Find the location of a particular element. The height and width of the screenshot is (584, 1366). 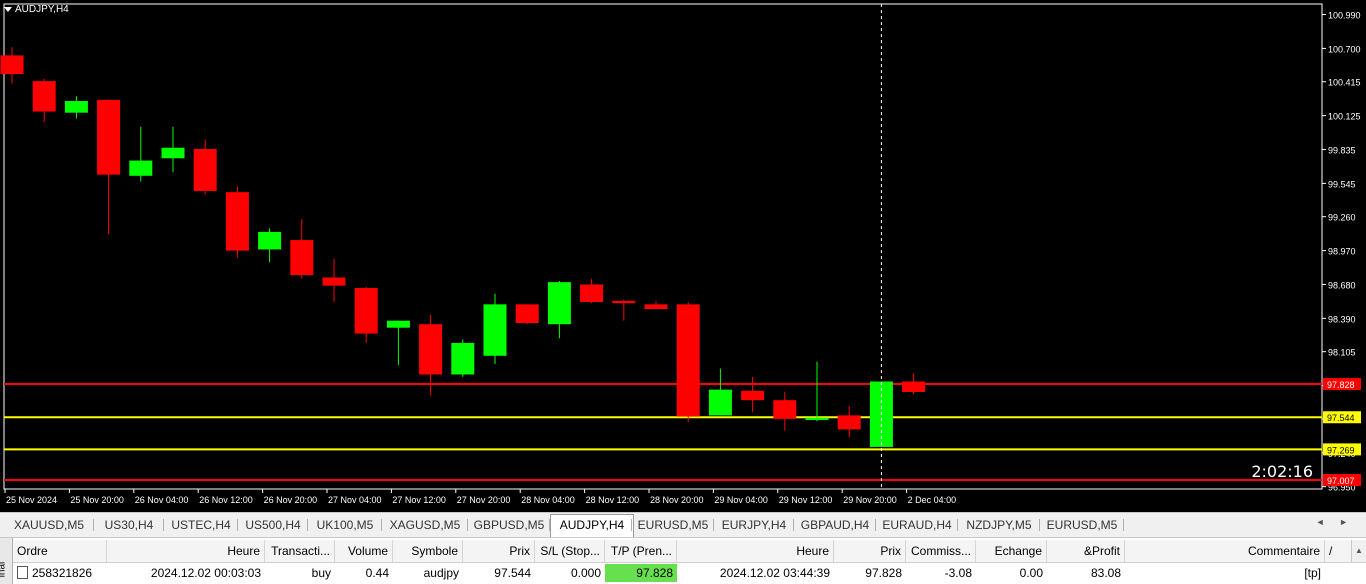

price-tick-label: 98.970 is located at coordinates (1342, 252).